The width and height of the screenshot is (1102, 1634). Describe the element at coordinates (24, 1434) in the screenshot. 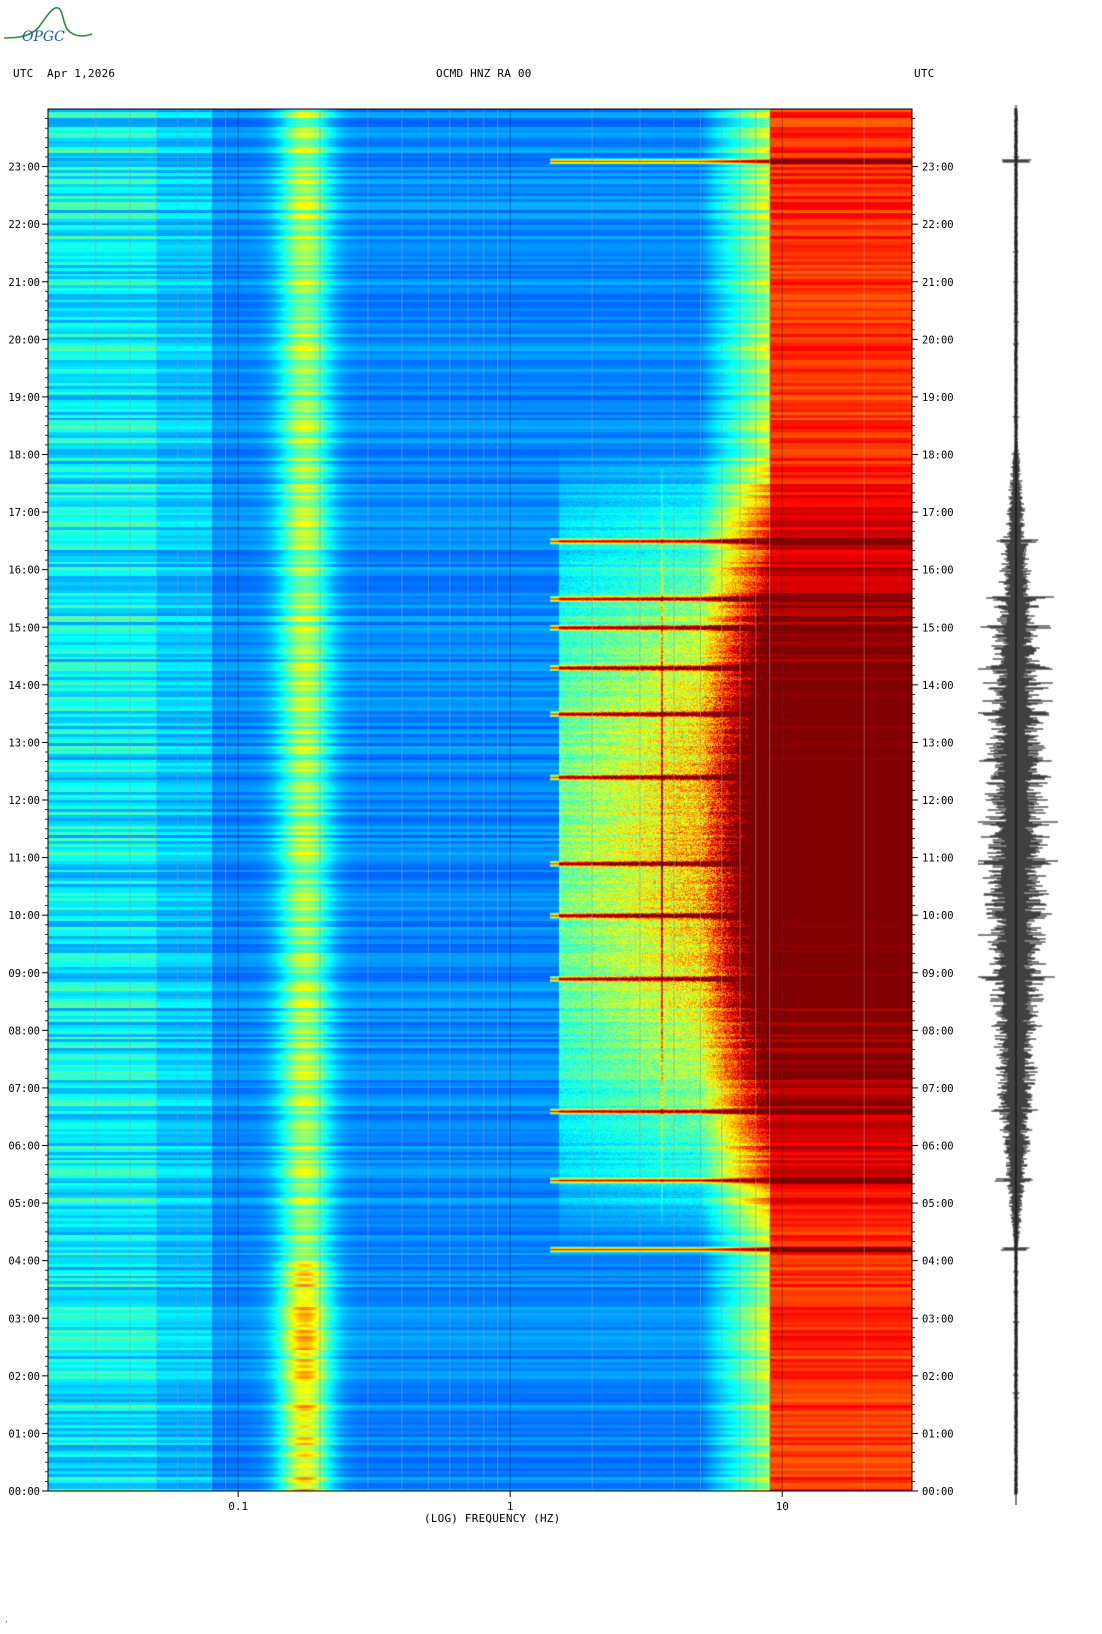

I see `y-tick-label-left: 01:00` at that location.